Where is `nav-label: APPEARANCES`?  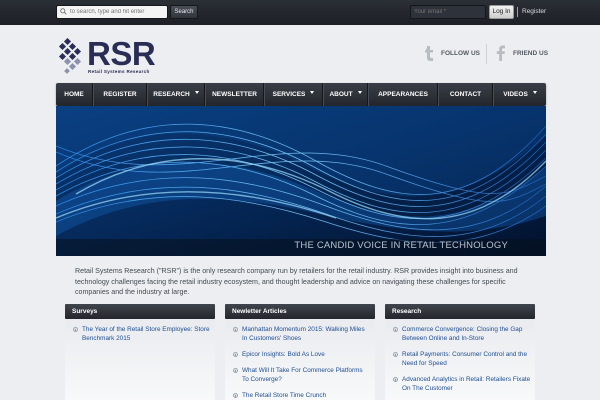
nav-label: APPEARANCES is located at coordinates (403, 94).